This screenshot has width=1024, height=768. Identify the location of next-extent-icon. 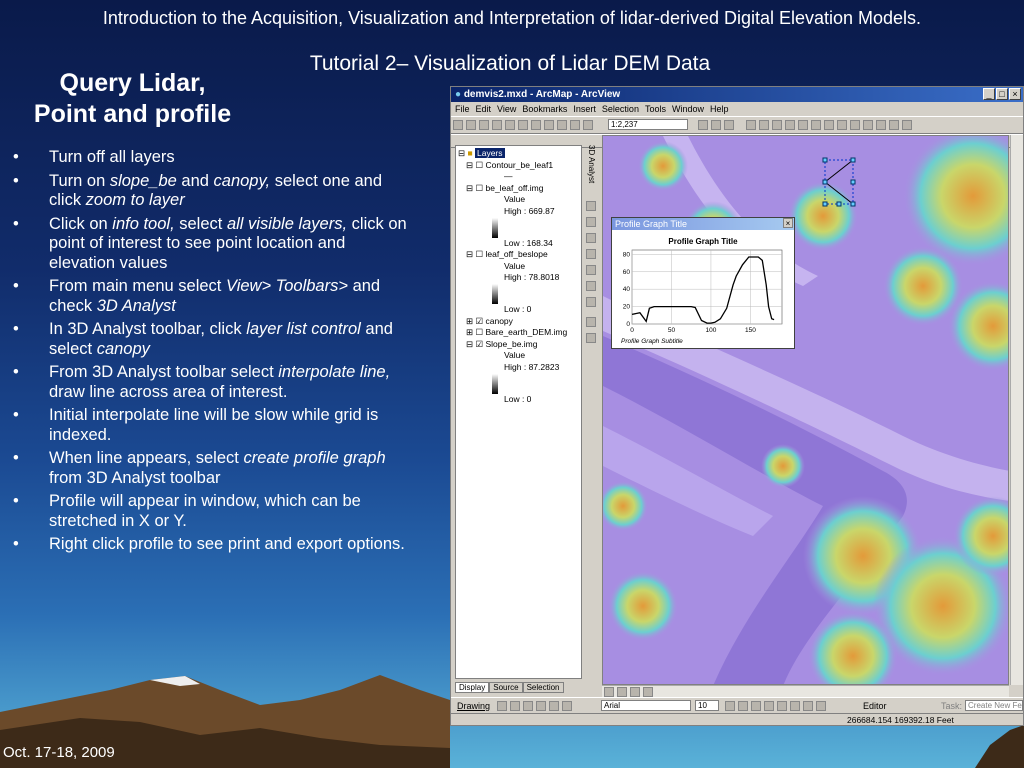
(828, 125).